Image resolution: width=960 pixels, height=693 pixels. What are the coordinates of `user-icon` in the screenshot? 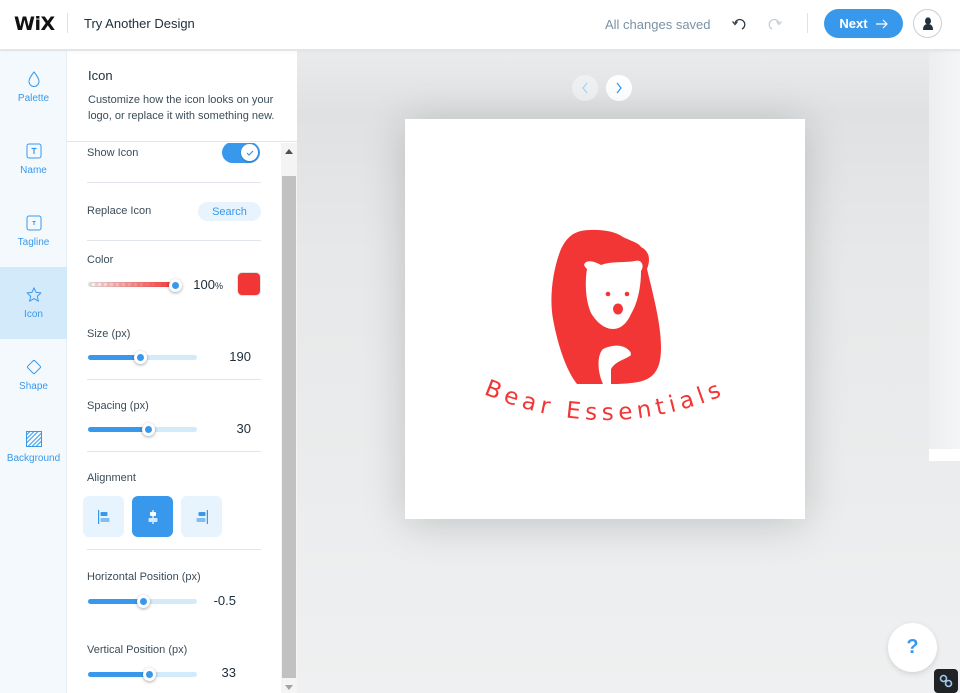 It's located at (927, 23).